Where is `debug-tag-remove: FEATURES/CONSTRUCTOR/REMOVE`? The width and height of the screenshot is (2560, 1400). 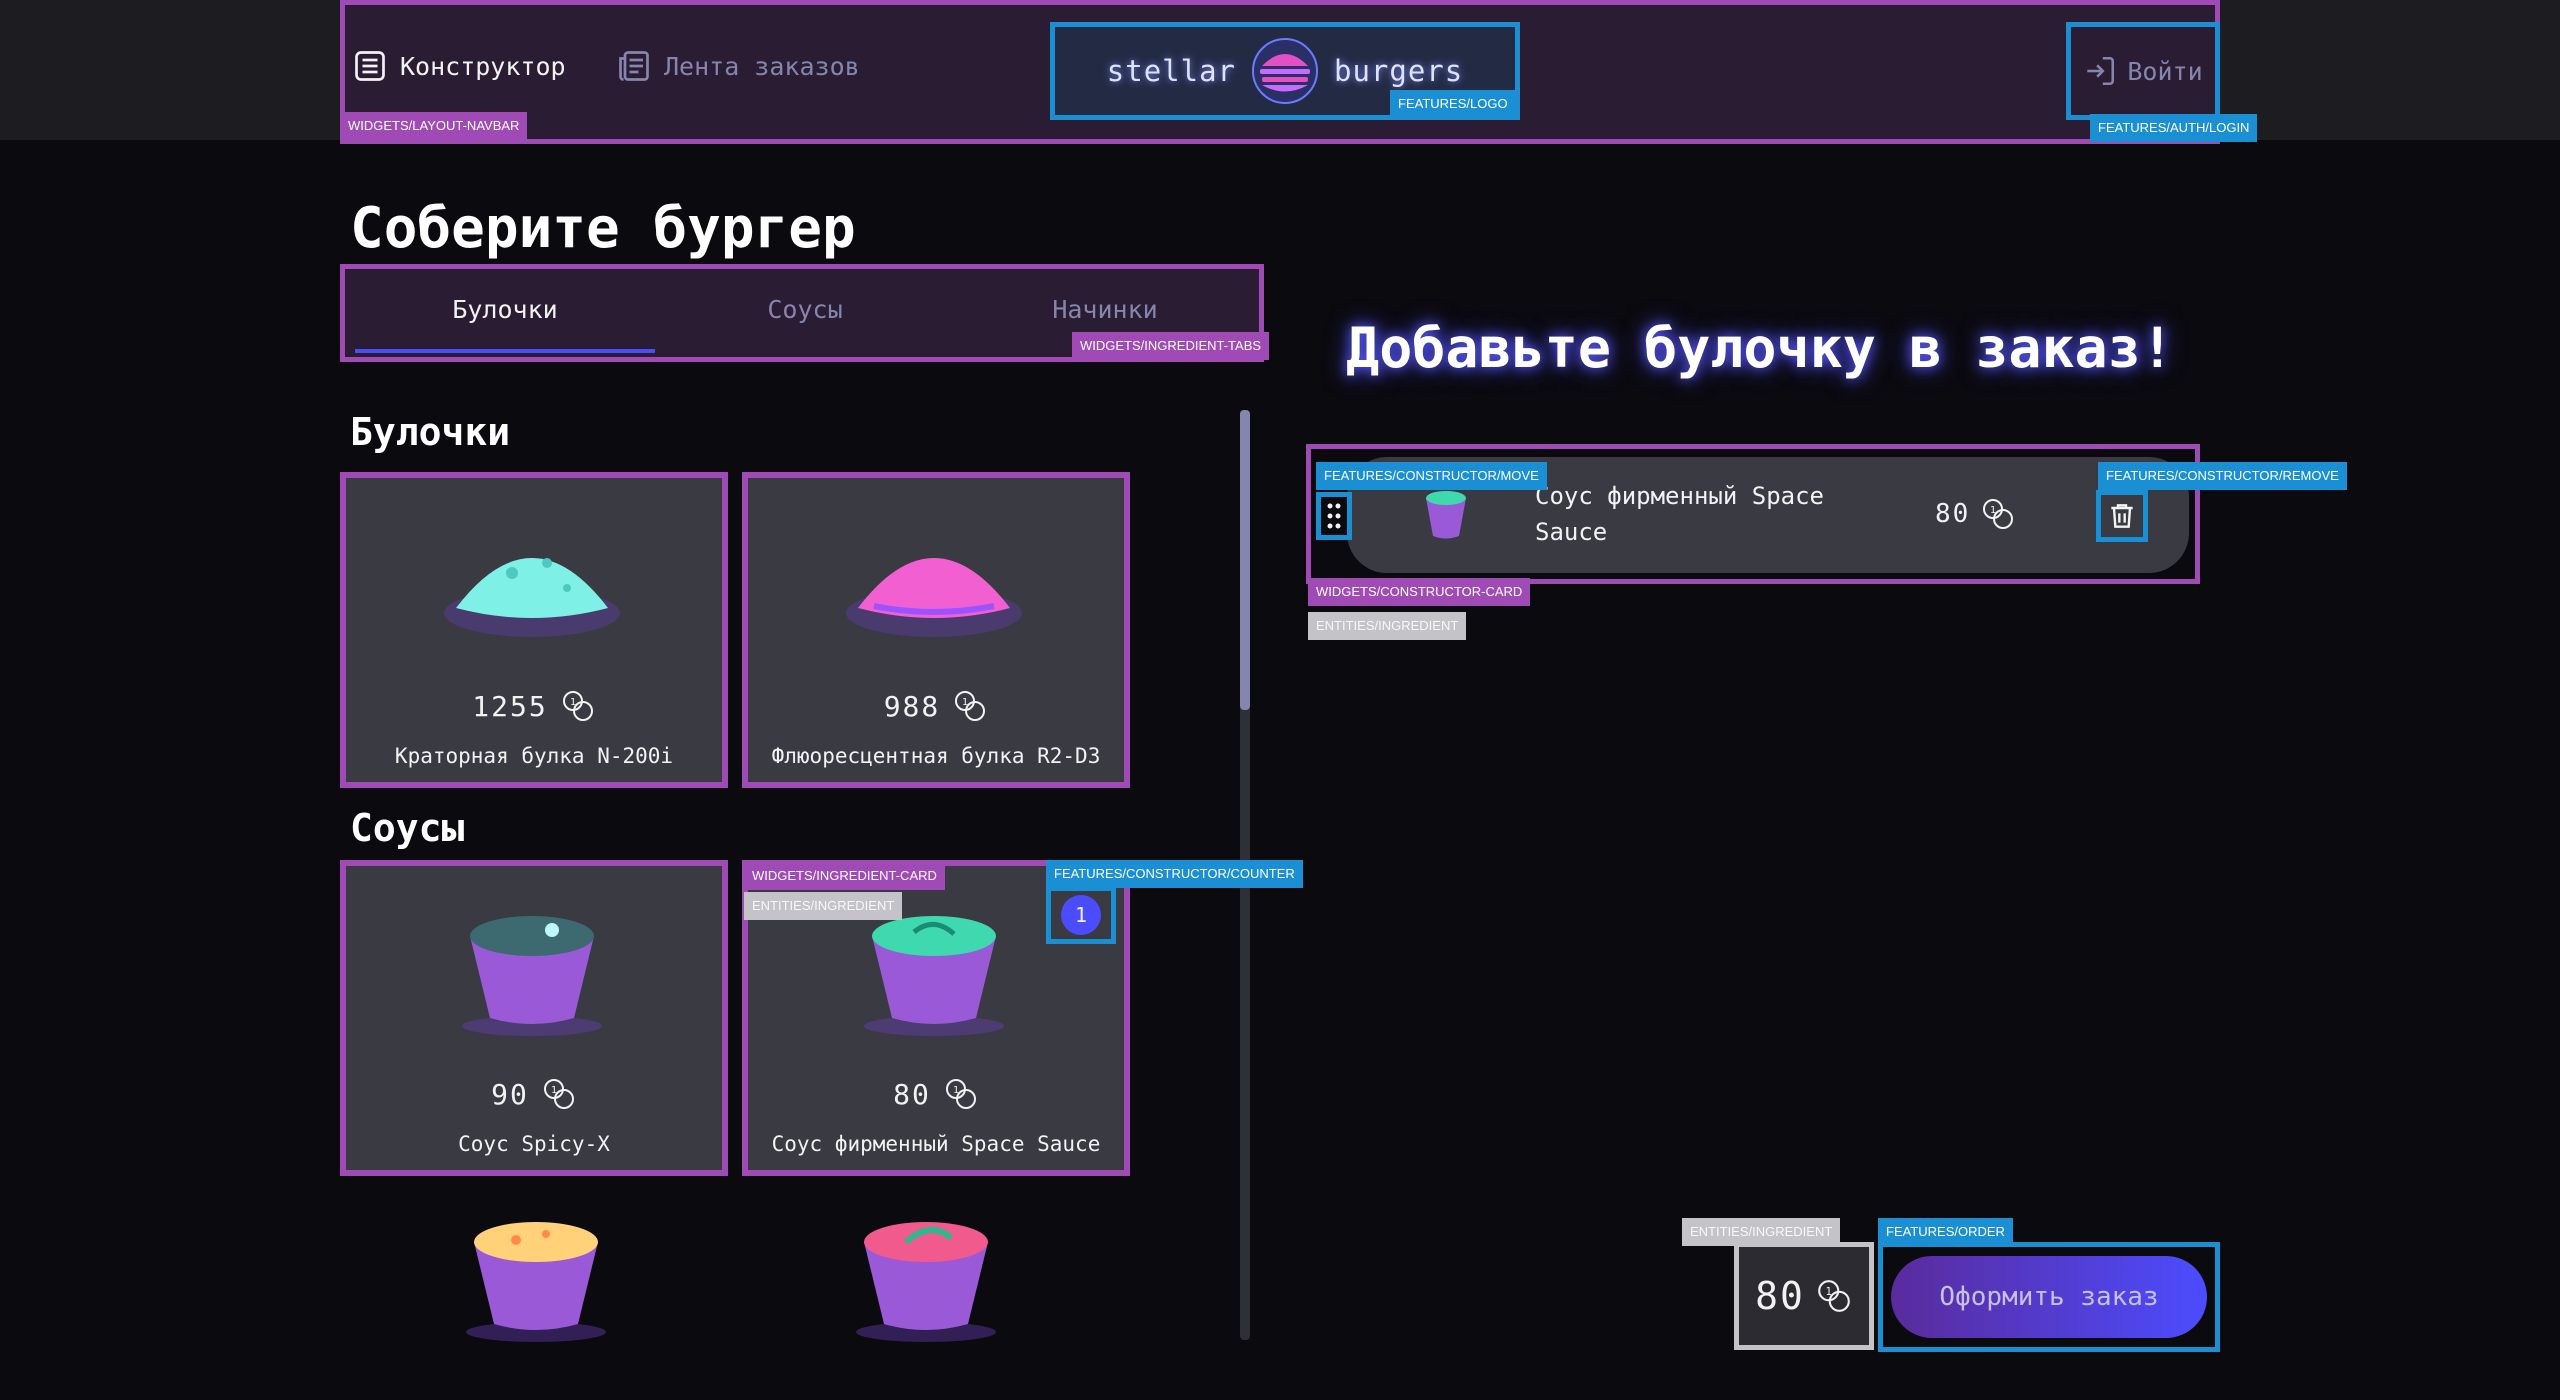
debug-tag-remove: FEATURES/CONSTRUCTOR/REMOVE is located at coordinates (2222, 476).